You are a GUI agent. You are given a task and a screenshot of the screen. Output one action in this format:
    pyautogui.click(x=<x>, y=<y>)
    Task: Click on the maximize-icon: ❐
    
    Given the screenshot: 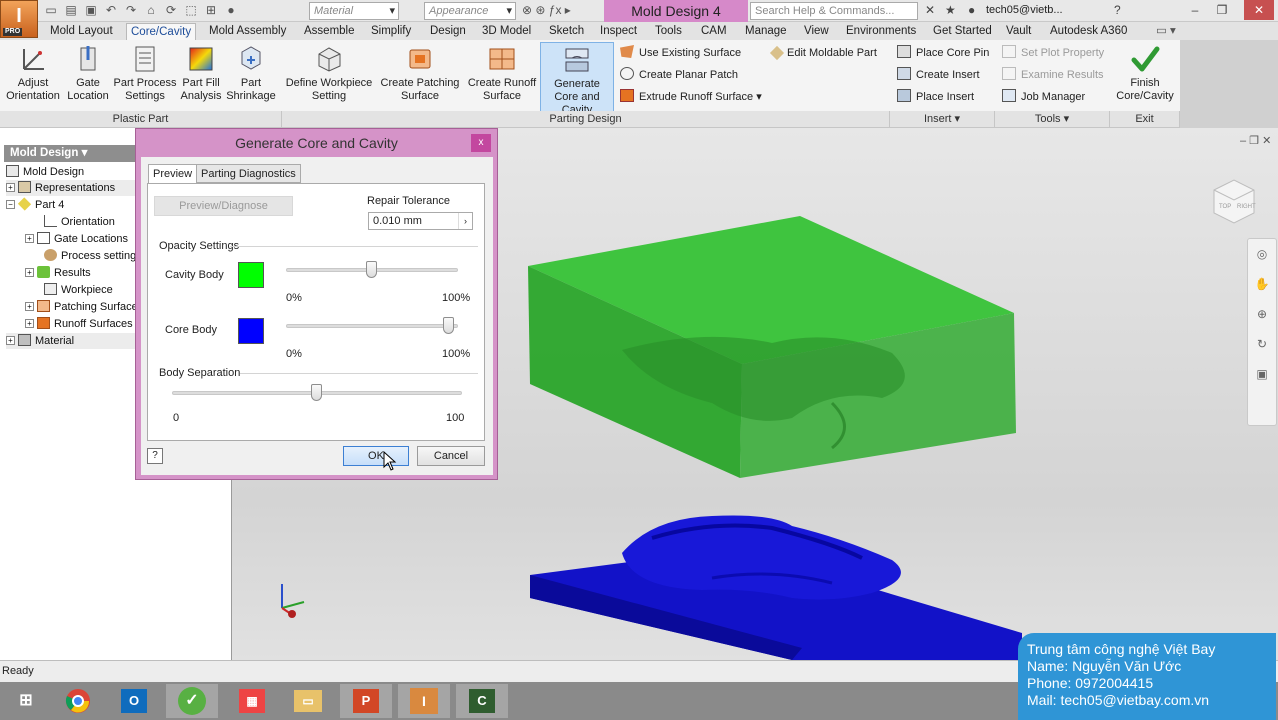 What is the action you would take?
    pyautogui.click(x=1222, y=10)
    